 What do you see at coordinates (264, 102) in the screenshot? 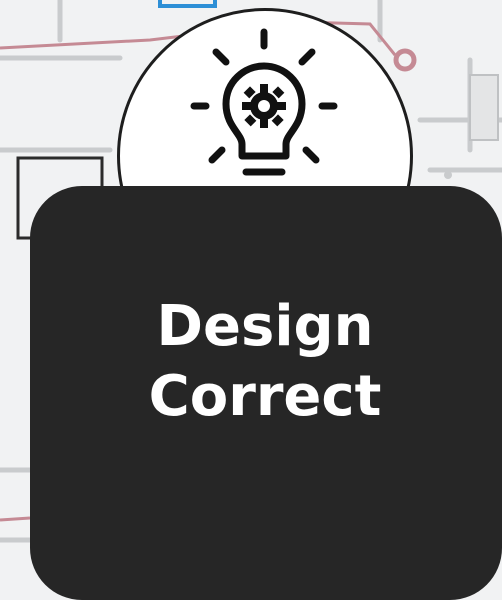
I see `lightbulb-gear-icon` at bounding box center [264, 102].